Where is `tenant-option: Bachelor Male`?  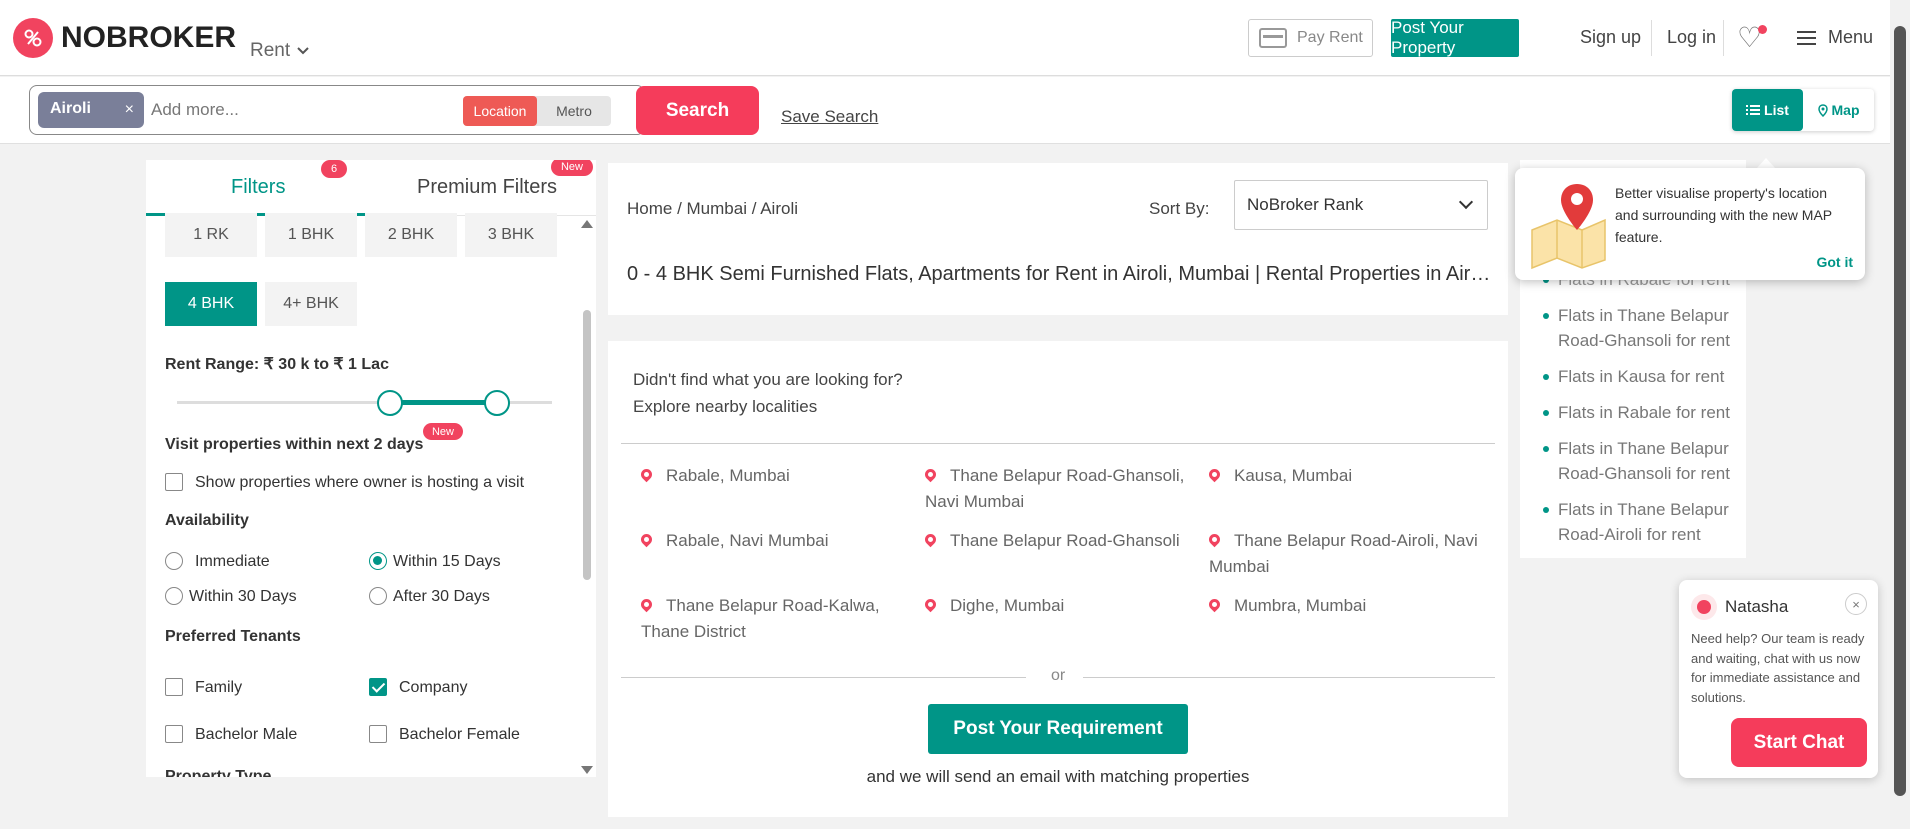 tenant-option: Bachelor Male is located at coordinates (246, 735).